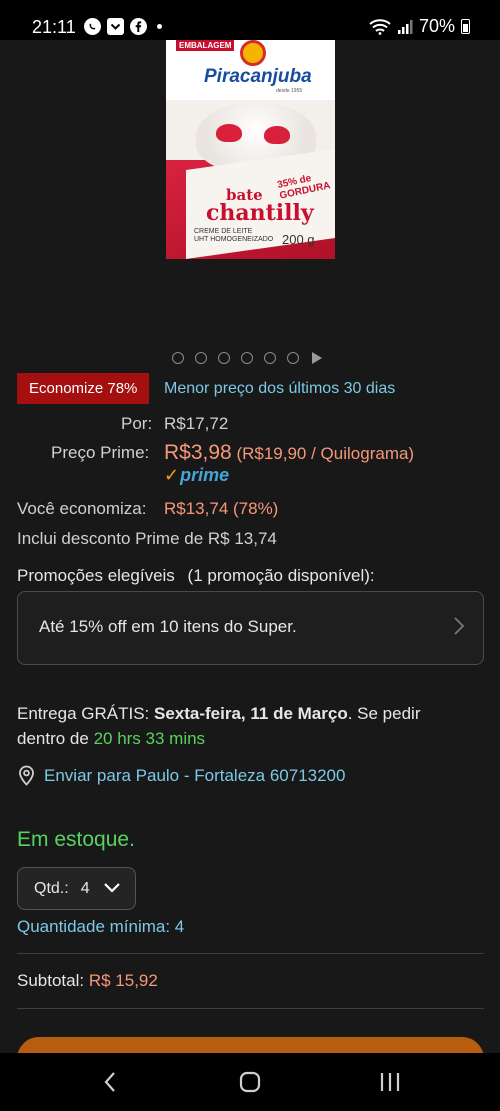 This screenshot has width=500, height=1111. I want to click on signal-icon, so click(405, 26).